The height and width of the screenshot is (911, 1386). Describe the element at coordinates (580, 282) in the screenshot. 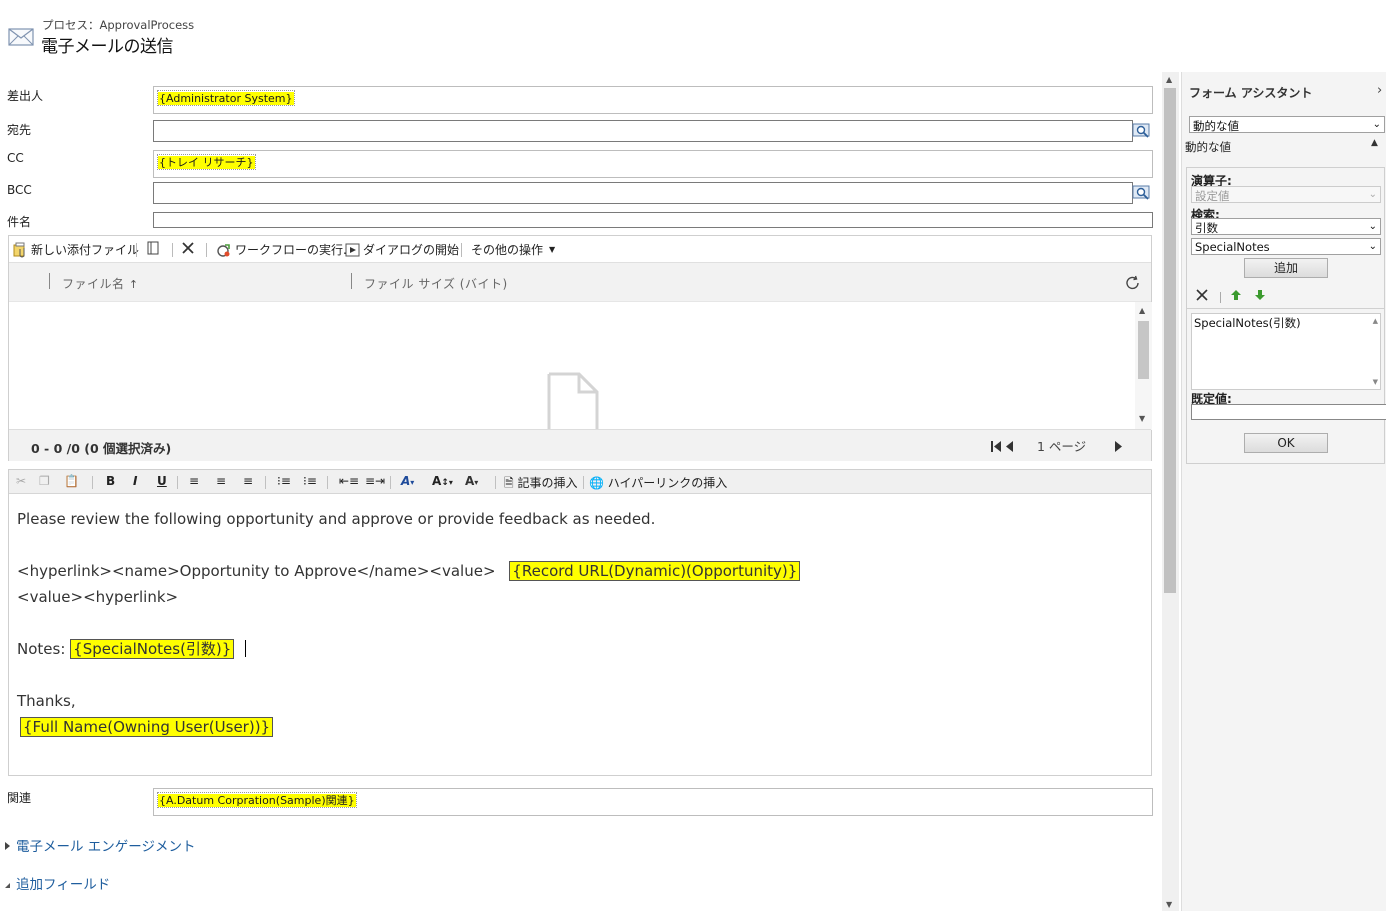

I see `grid-header: ファイル名 ↑ ファイル サイズ (バイト)` at that location.